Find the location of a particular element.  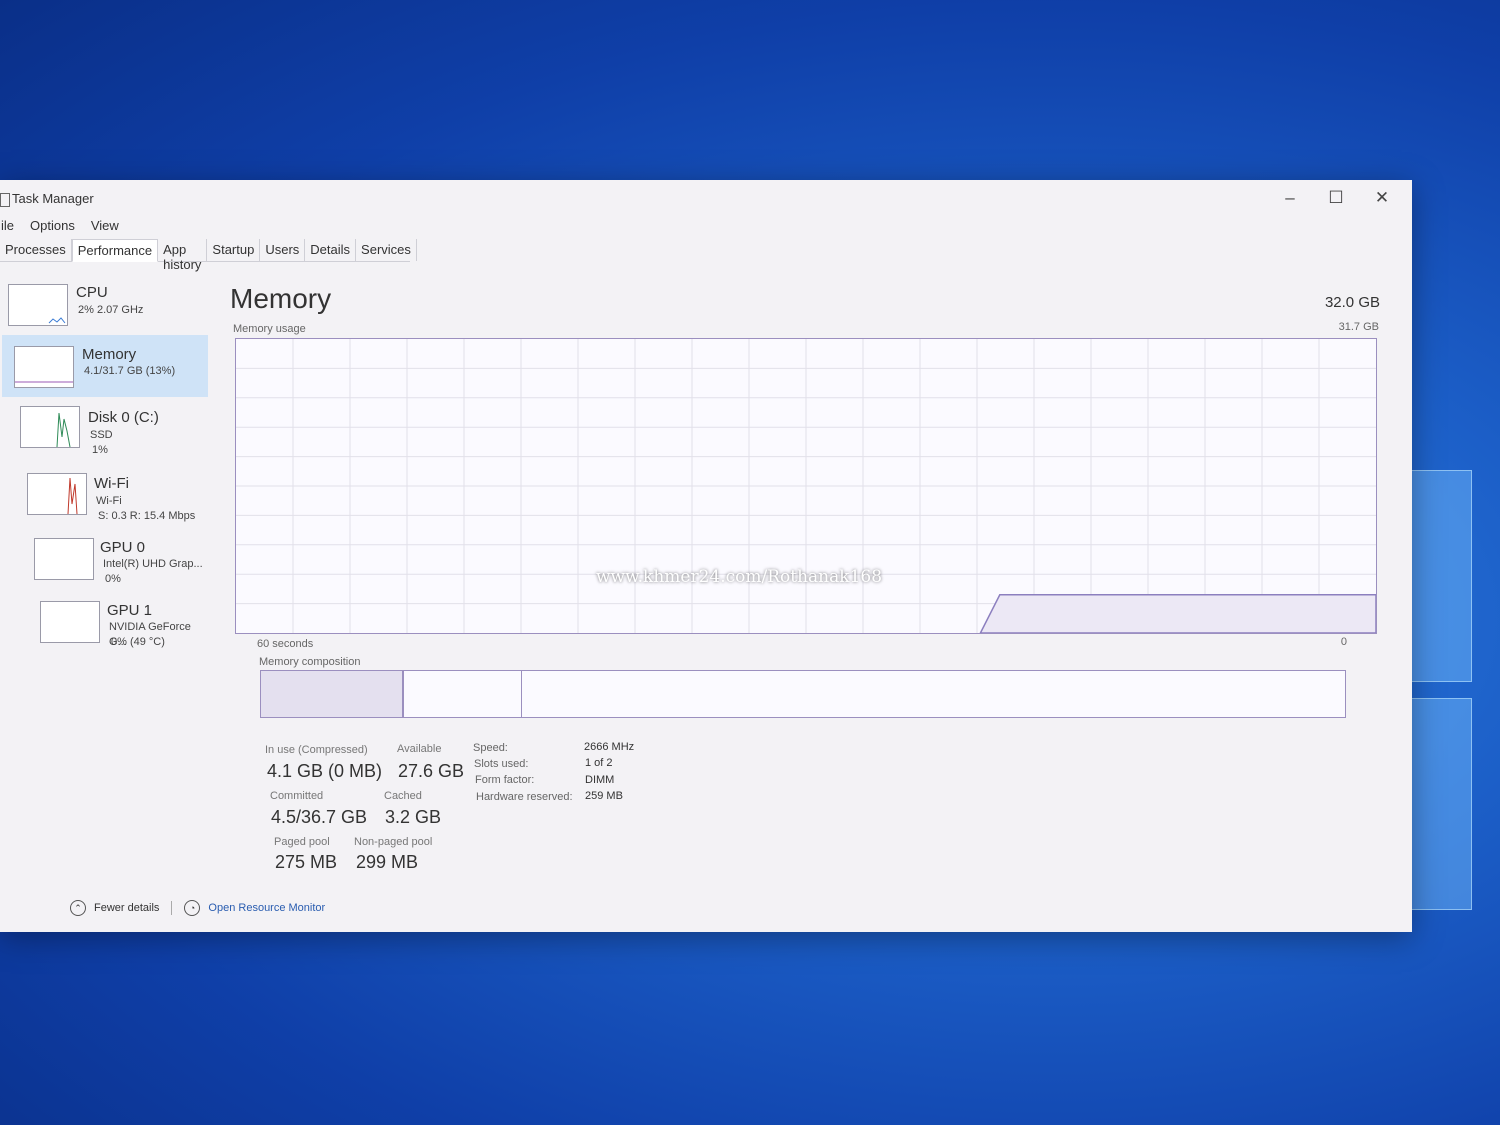

memory-composition-bar is located at coordinates (803, 694).